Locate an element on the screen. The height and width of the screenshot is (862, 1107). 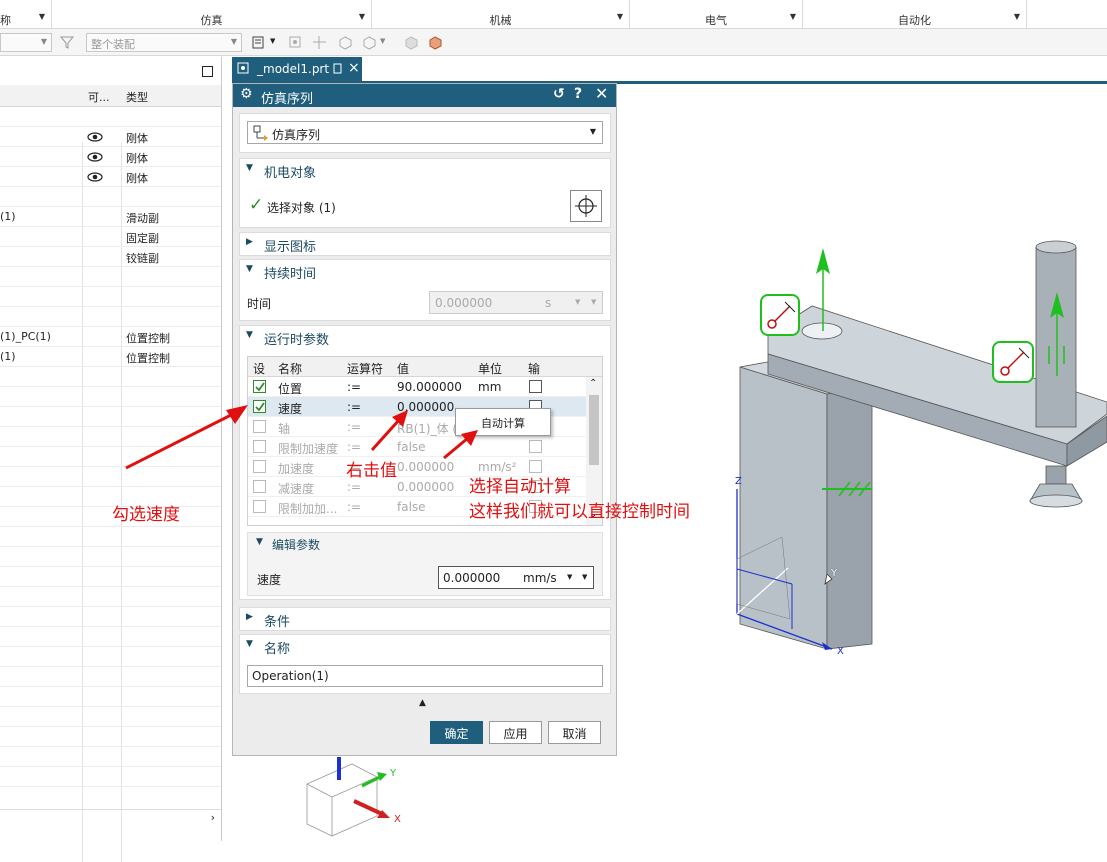
annotation-auto-calc-line2: 这样我们就可以直接控制时间 is located at coordinates (579, 512).